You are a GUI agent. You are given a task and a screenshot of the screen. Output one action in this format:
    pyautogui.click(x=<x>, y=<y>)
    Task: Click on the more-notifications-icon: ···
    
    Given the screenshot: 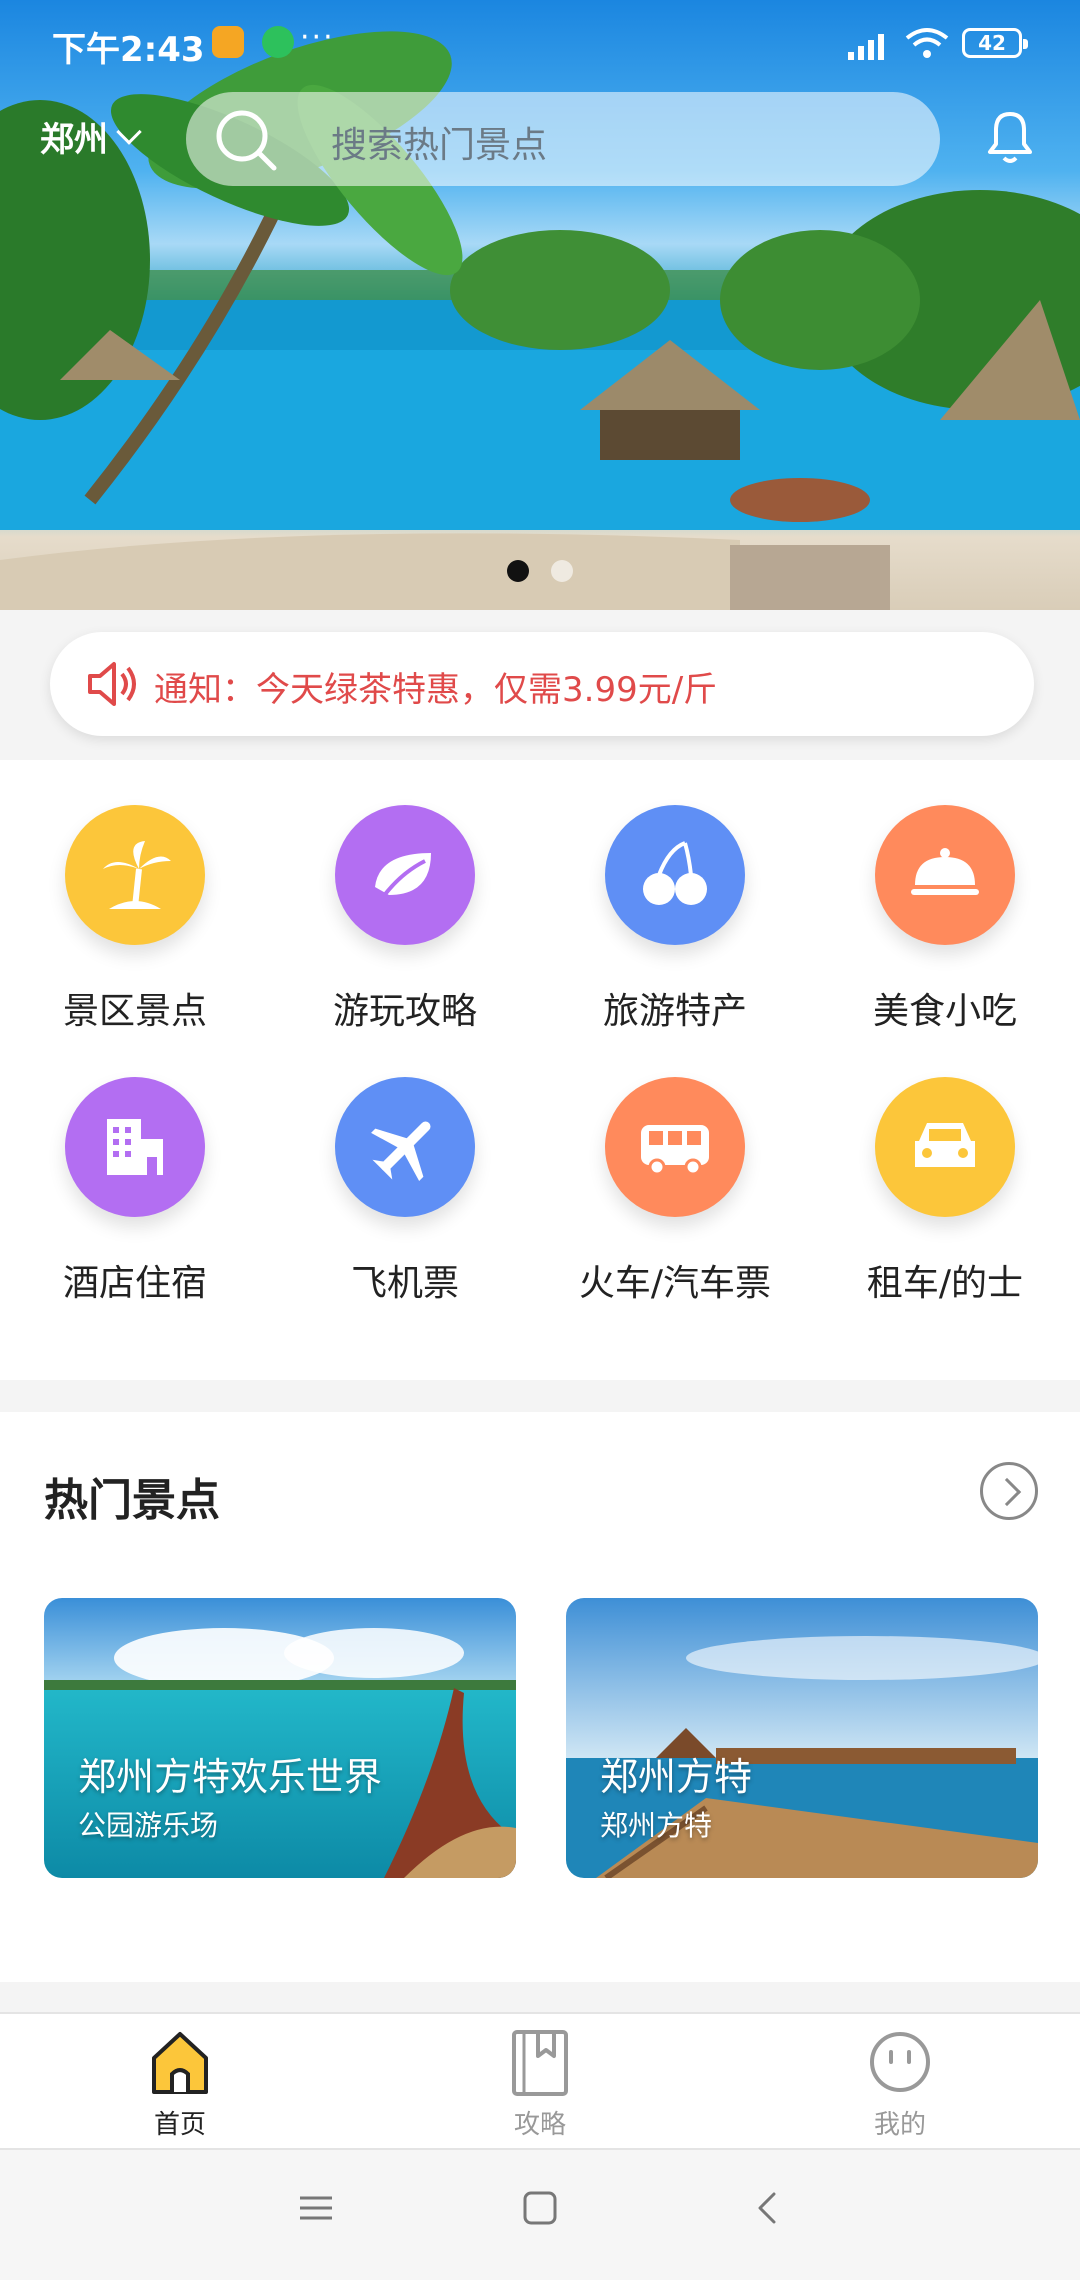 What is the action you would take?
    pyautogui.click(x=317, y=37)
    